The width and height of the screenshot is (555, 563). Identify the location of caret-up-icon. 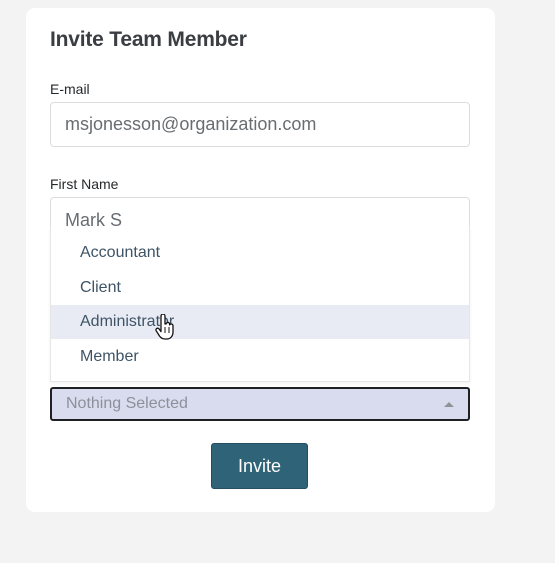
(449, 404).